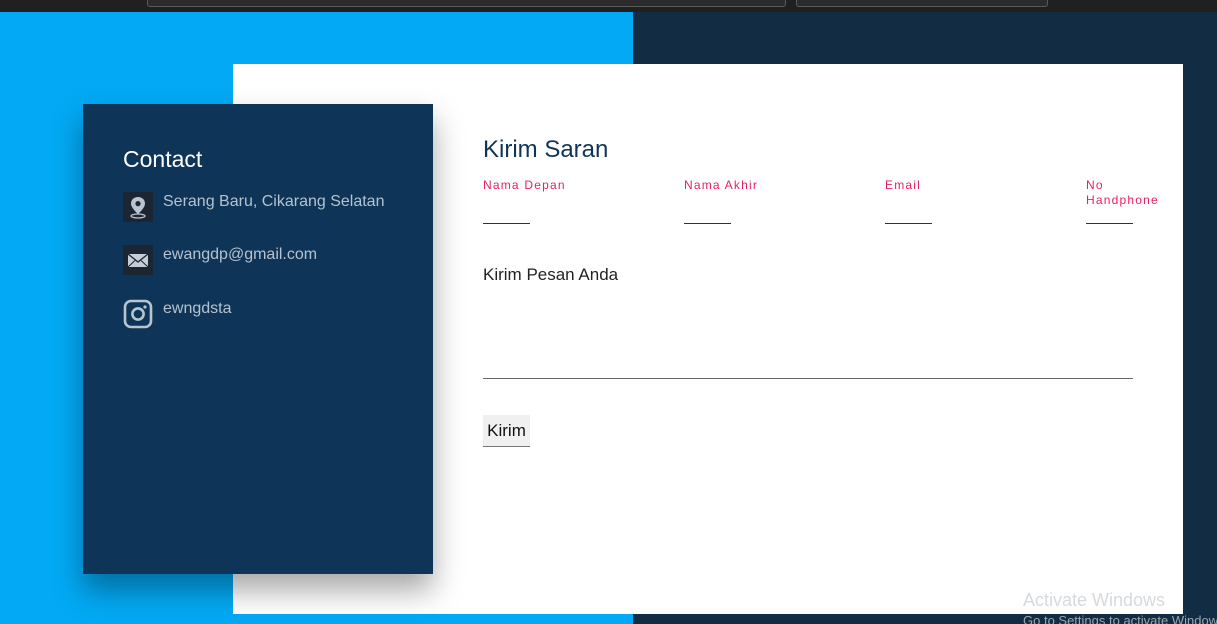  Describe the element at coordinates (1120, 618) in the screenshot. I see `activate-windows-subtext: Go to Settings to activate Windows.` at that location.